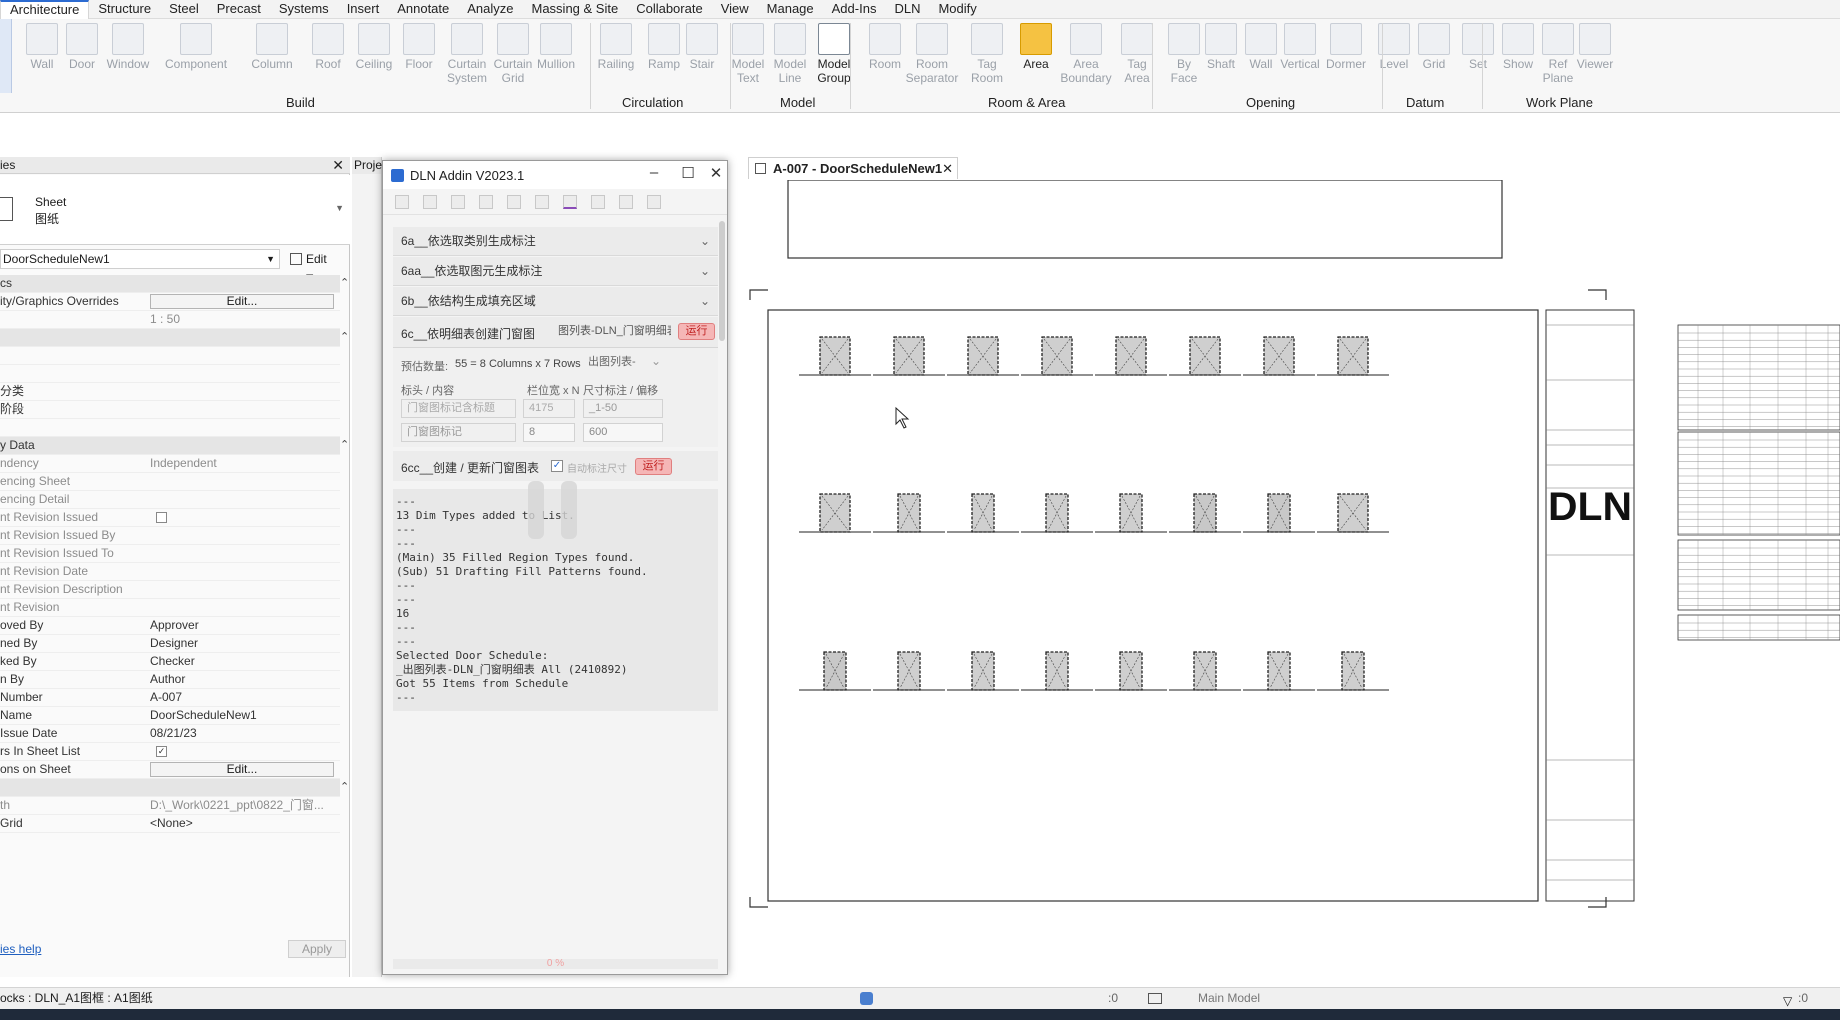 The height and width of the screenshot is (1020, 1840). What do you see at coordinates (170, 572) in the screenshot?
I see `property-row: nt Revision Date` at bounding box center [170, 572].